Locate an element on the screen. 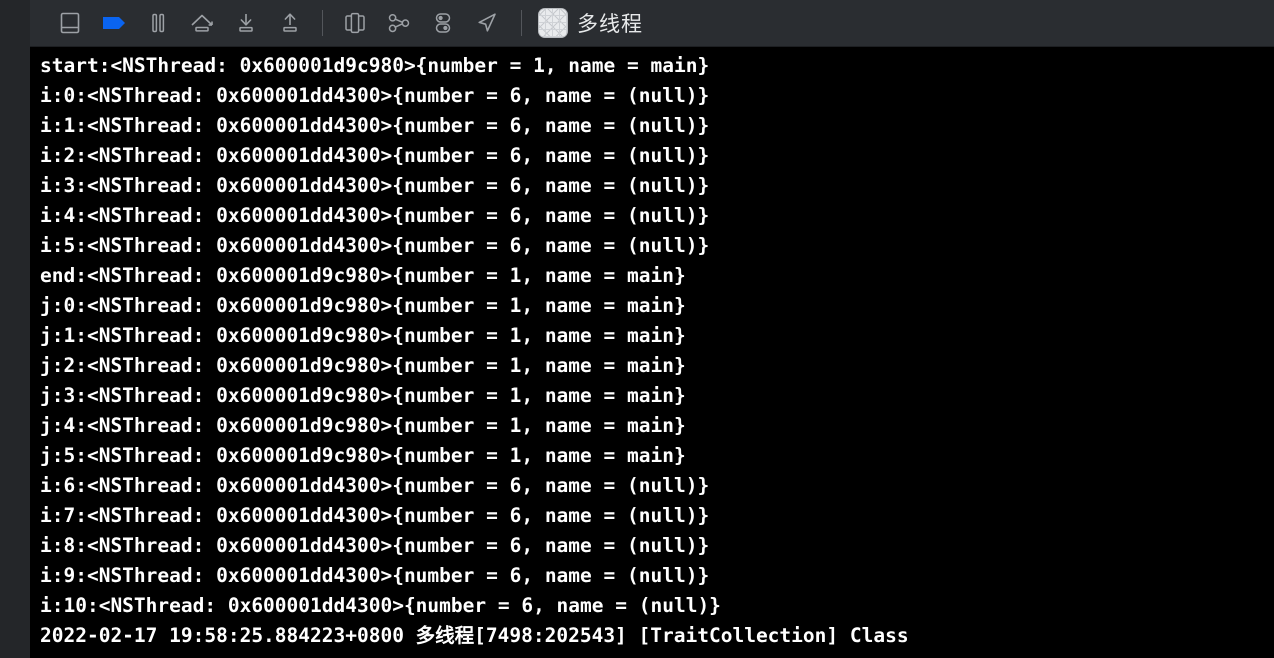 The width and height of the screenshot is (1274, 658). environment-overrides-icon is located at coordinates (443, 23).